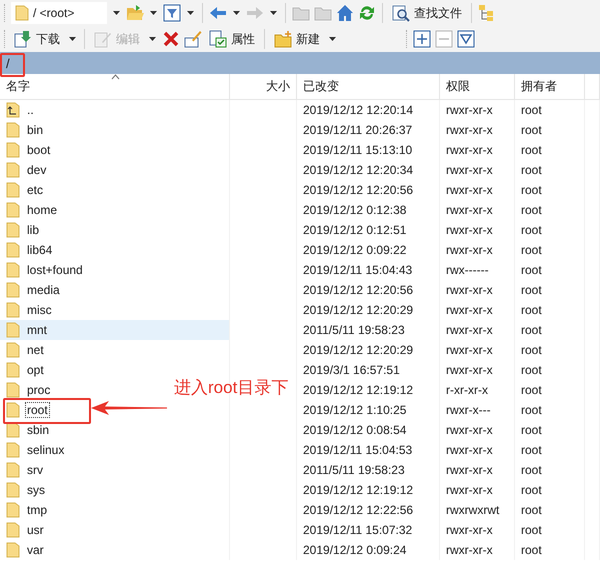 Image resolution: width=600 pixels, height=564 pixels. I want to click on current-path: /, so click(8, 63).